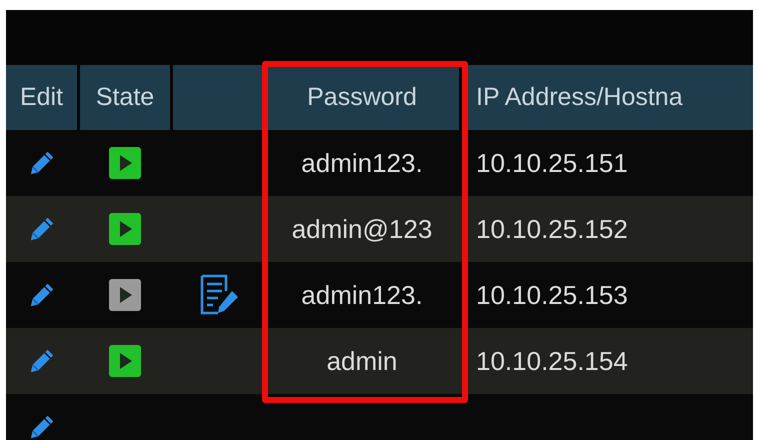 This screenshot has height=440, width=757. I want to click on password-cell-text: admin, so click(362, 361).